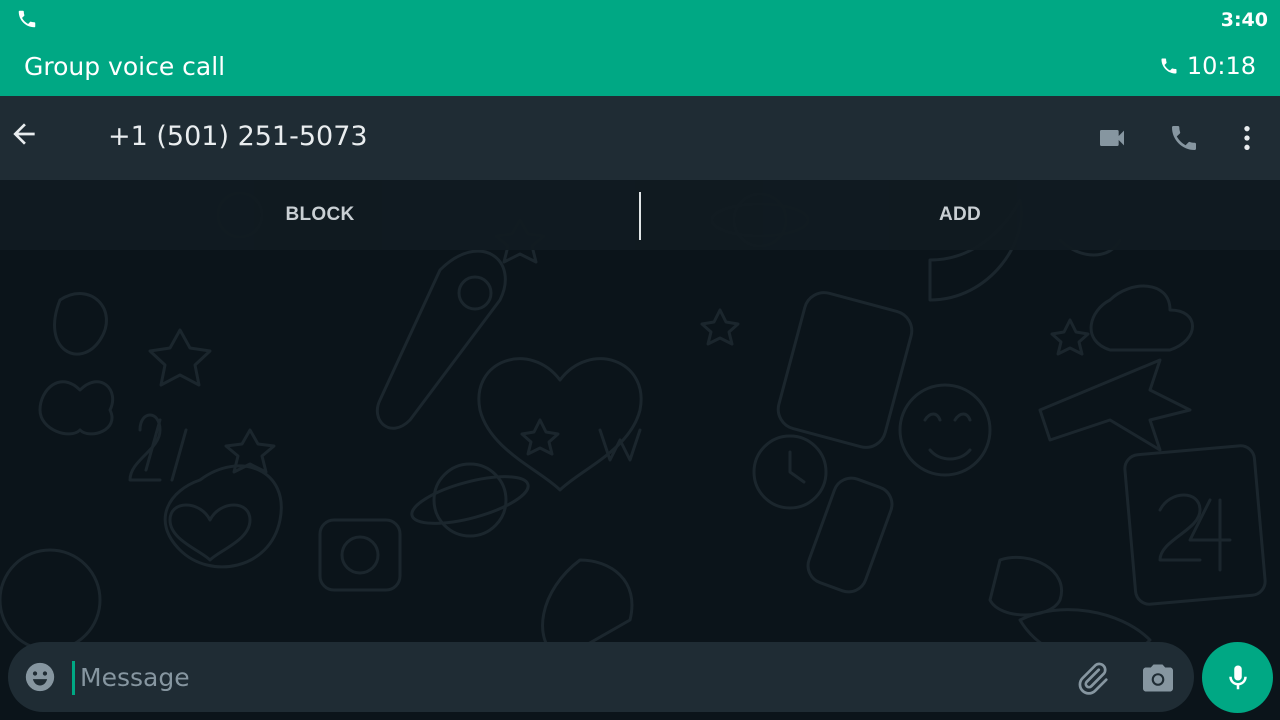  Describe the element at coordinates (1112, 138) in the screenshot. I see `video-camera-icon` at that location.